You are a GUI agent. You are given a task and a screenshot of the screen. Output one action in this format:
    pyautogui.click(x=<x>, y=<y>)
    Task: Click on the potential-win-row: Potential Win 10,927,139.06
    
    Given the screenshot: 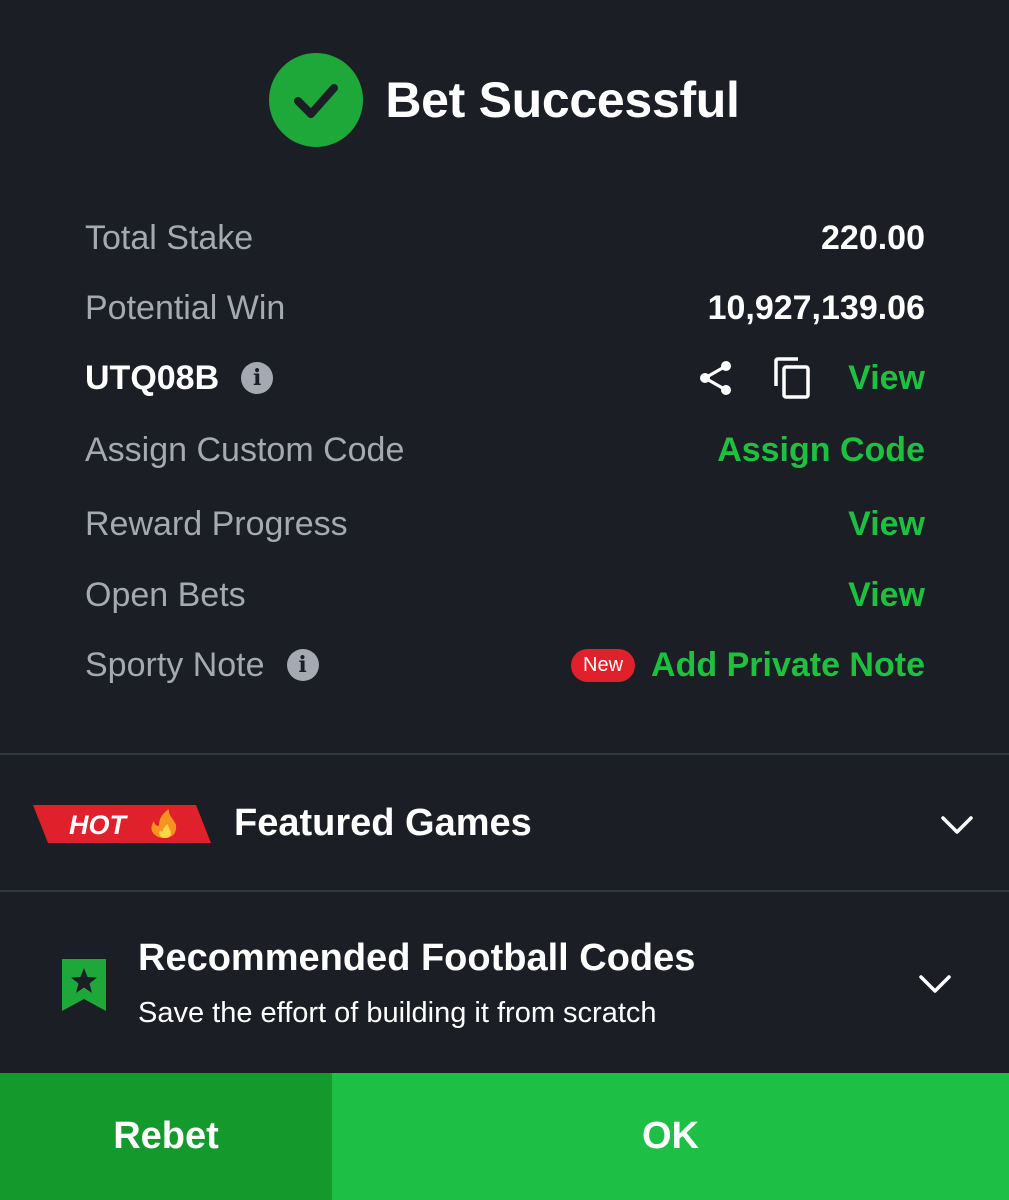 What is the action you would take?
    pyautogui.click(x=505, y=308)
    